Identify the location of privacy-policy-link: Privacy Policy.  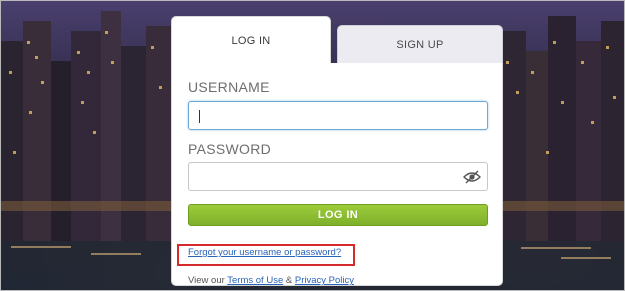
(324, 280).